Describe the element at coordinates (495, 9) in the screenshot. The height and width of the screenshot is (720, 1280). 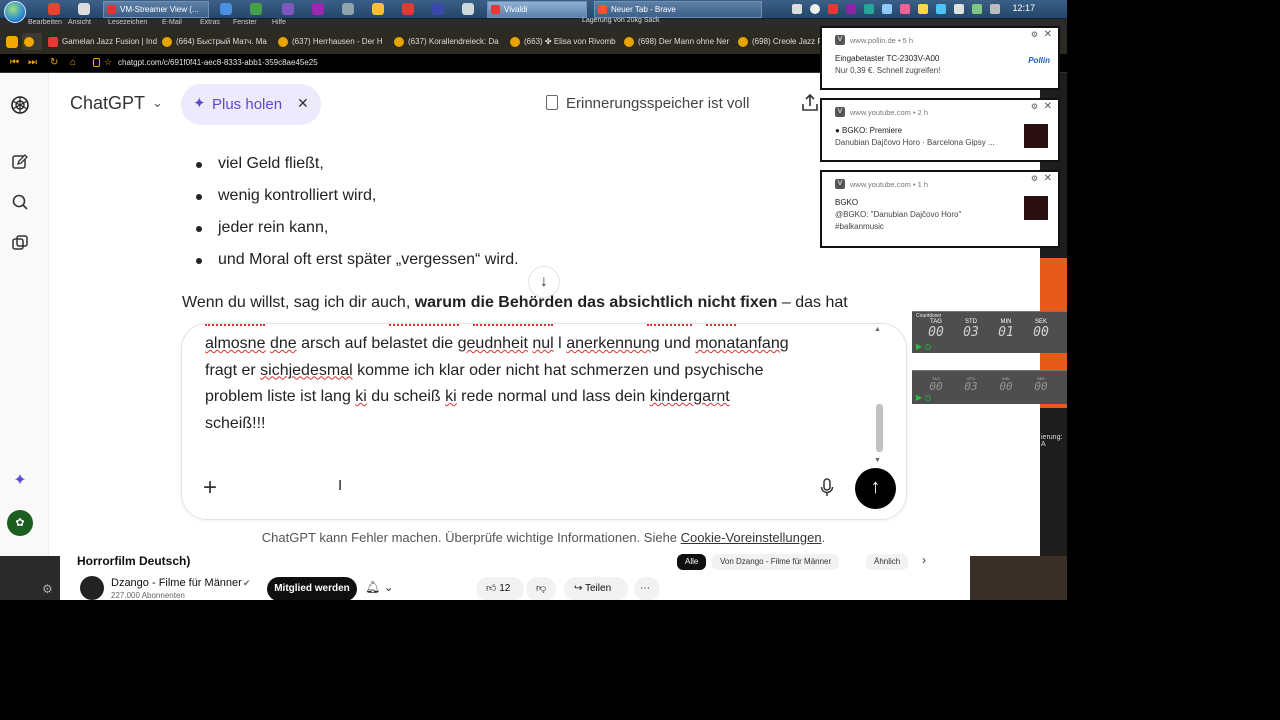
I see `vivaldi-icon` at that location.